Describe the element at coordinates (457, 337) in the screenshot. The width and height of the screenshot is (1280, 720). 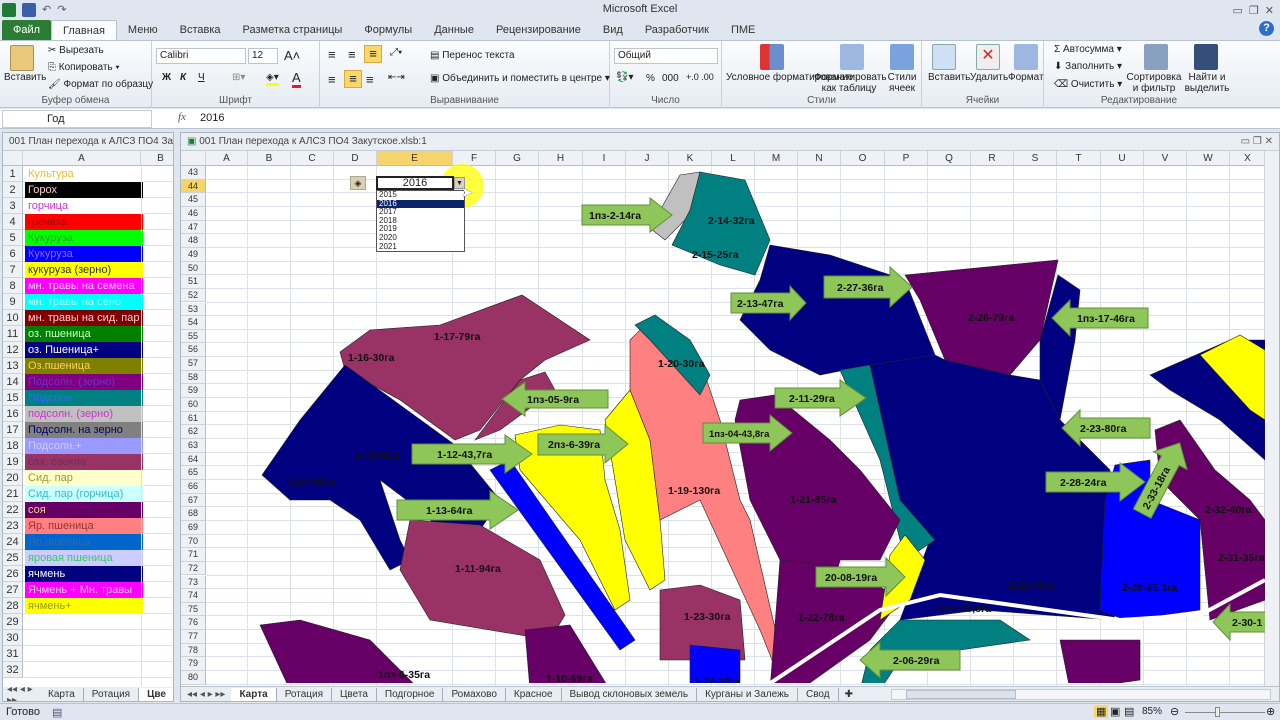
I see `field-label: 1-17-79га` at that location.